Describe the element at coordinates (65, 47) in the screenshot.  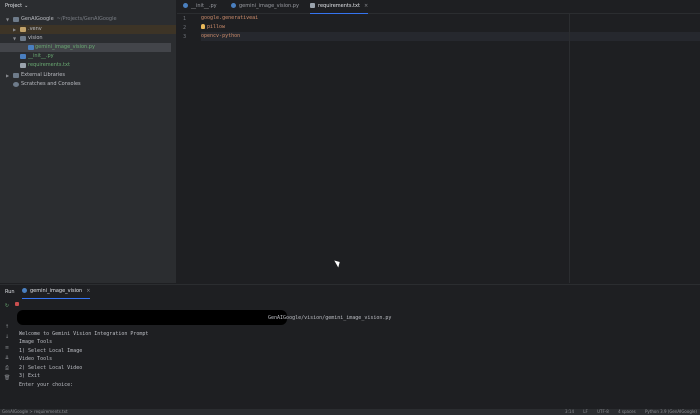
I see `tree-item-label: gemini_image_vision.py` at that location.